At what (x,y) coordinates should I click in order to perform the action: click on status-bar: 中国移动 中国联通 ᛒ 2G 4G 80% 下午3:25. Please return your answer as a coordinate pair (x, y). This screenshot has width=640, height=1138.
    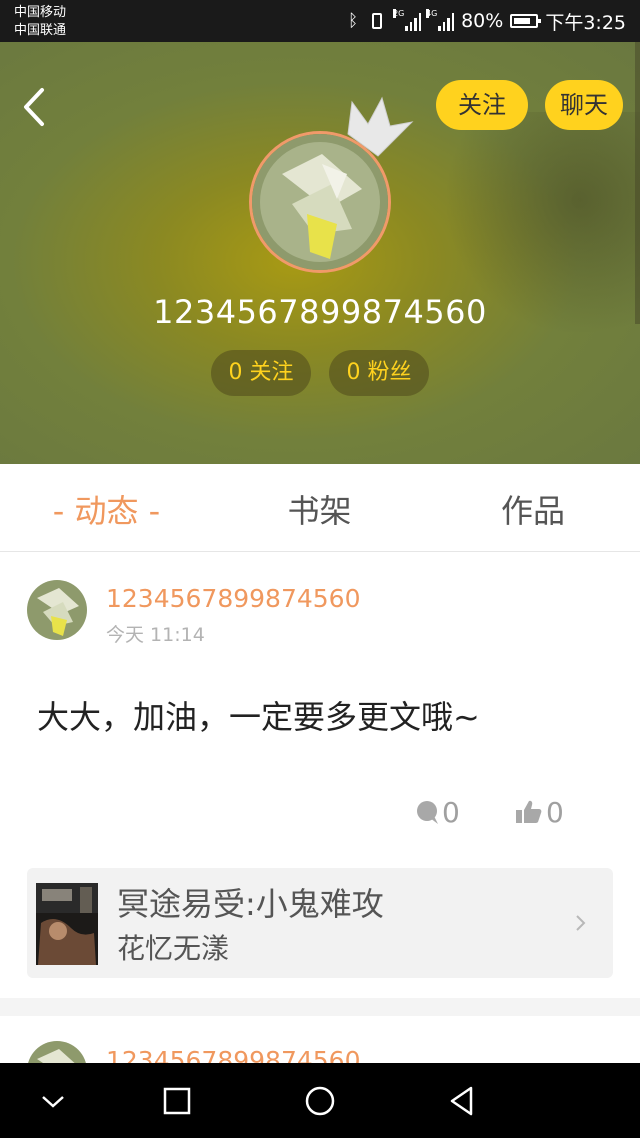
    Looking at the image, I should click on (320, 21).